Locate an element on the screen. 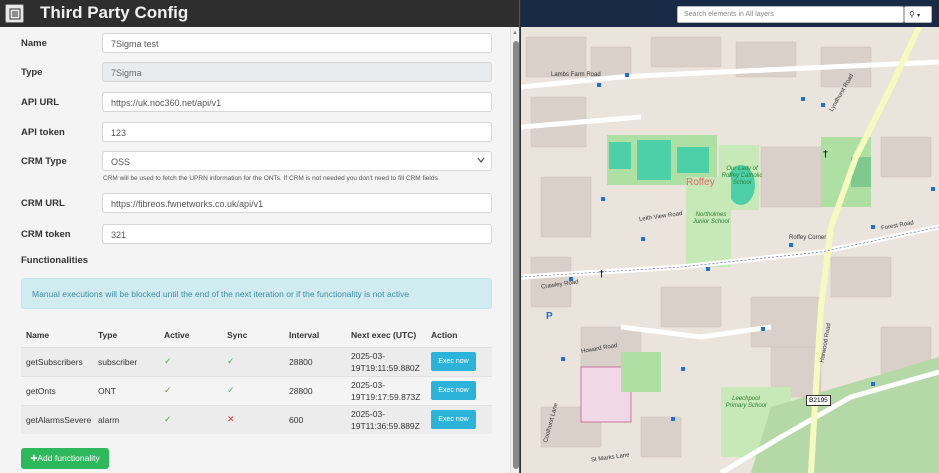 The image size is (939, 473). row-name: getOnts is located at coordinates (41, 390).